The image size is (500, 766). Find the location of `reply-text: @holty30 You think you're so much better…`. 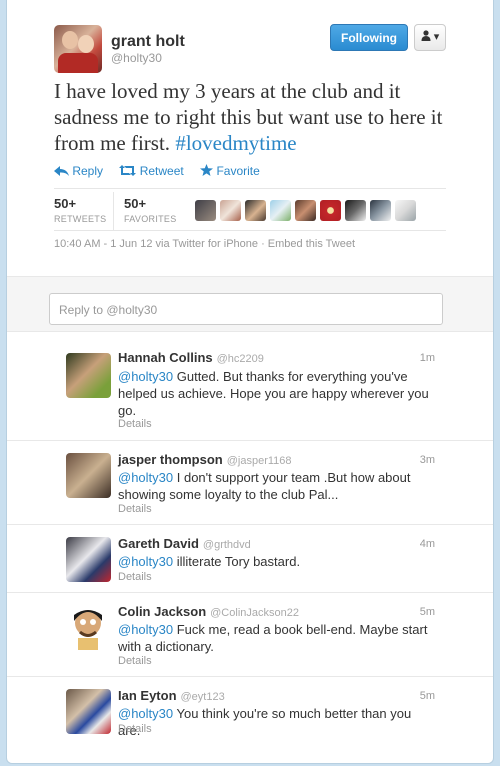

reply-text: @holty30 You think you're so much better… is located at coordinates (277, 722).